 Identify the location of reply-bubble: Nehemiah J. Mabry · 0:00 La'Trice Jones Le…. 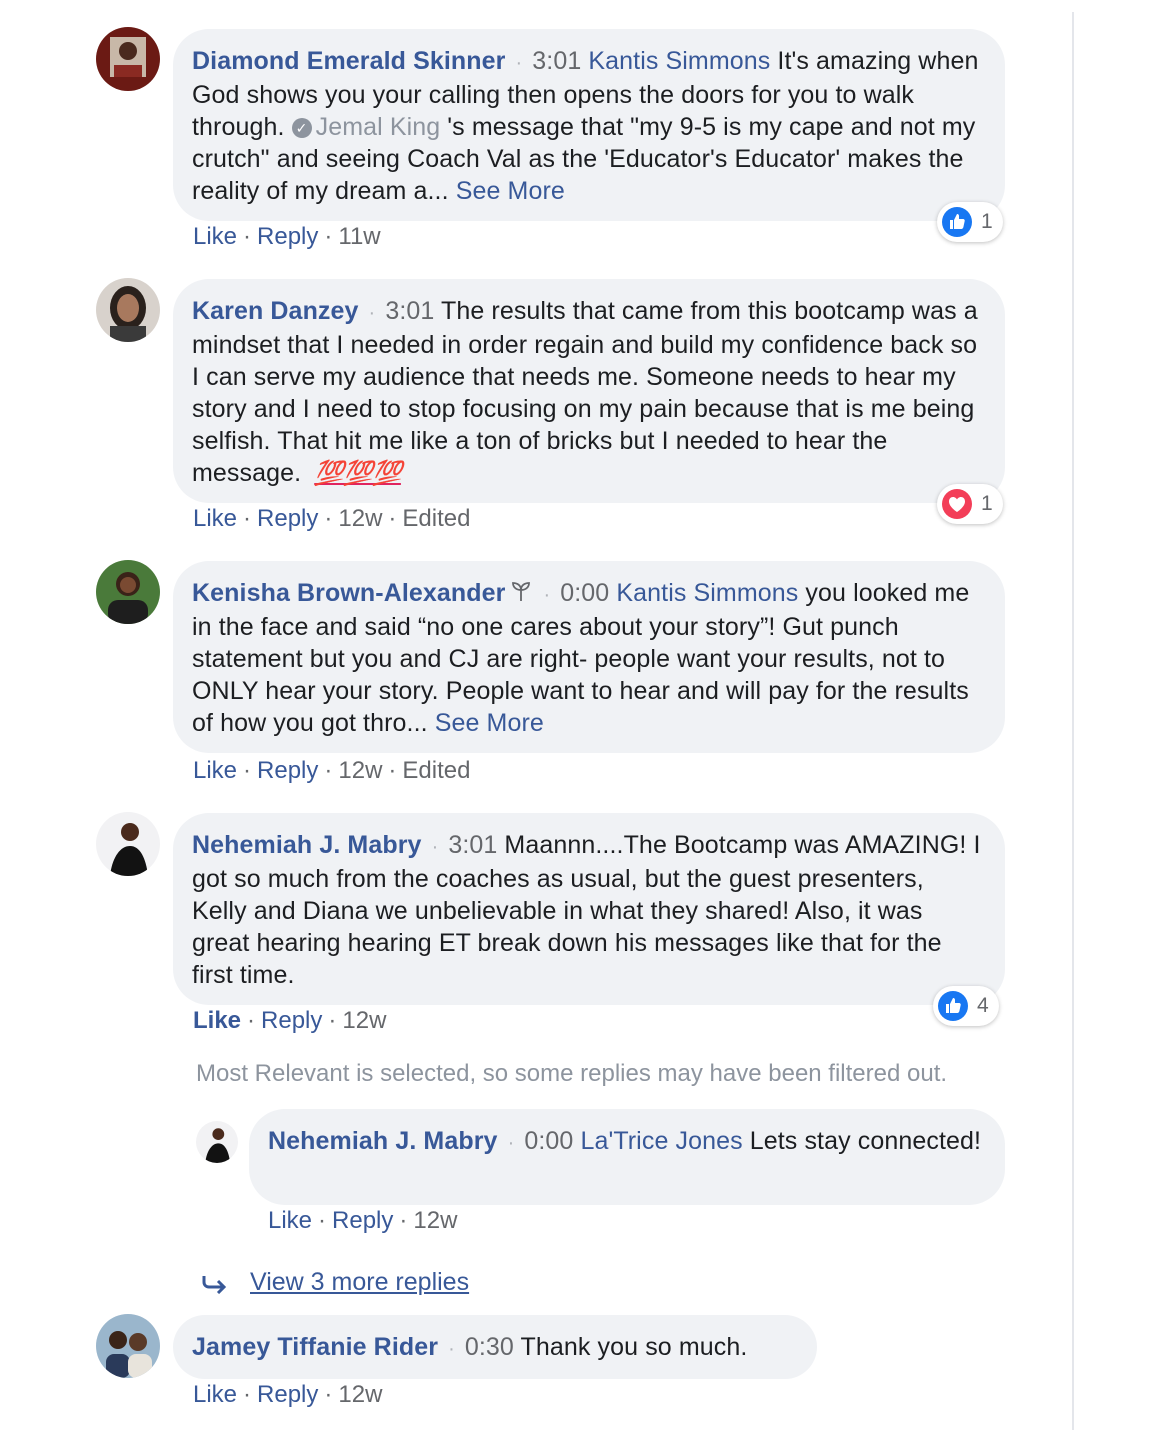
(627, 1157).